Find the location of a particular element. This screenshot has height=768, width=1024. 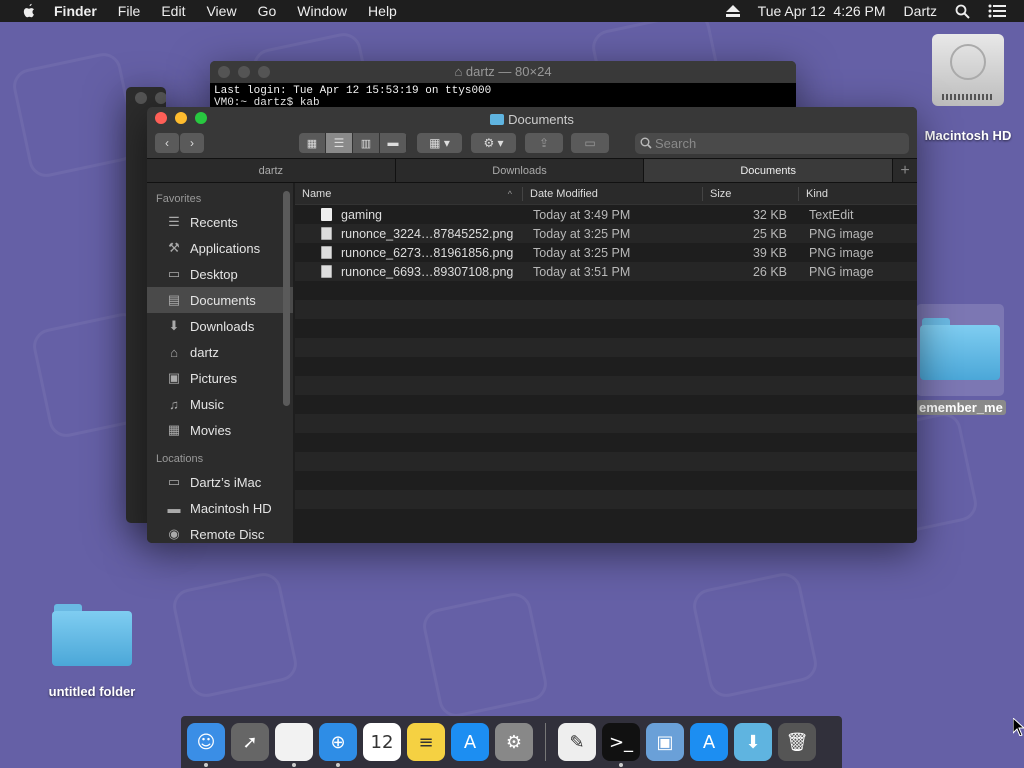

sidebar-item-dartz-s-imac: ▭ Dartz’s iMac is located at coordinates (220, 482).